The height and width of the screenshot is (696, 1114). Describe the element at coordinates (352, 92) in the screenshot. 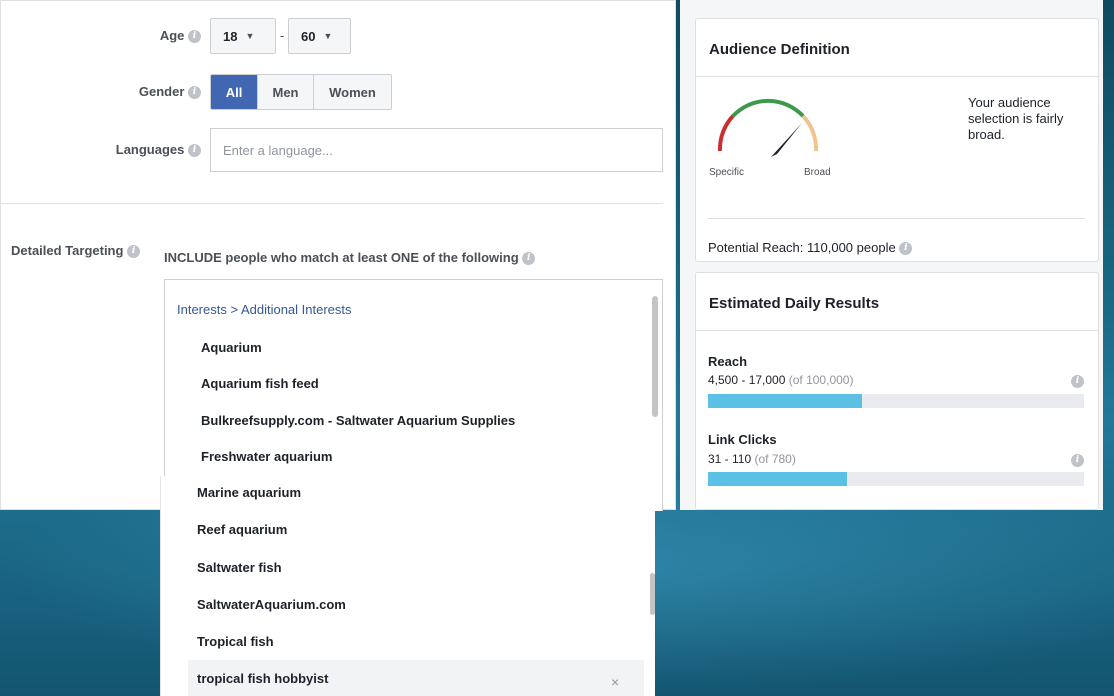

I see `gender-women-button: Women` at that location.